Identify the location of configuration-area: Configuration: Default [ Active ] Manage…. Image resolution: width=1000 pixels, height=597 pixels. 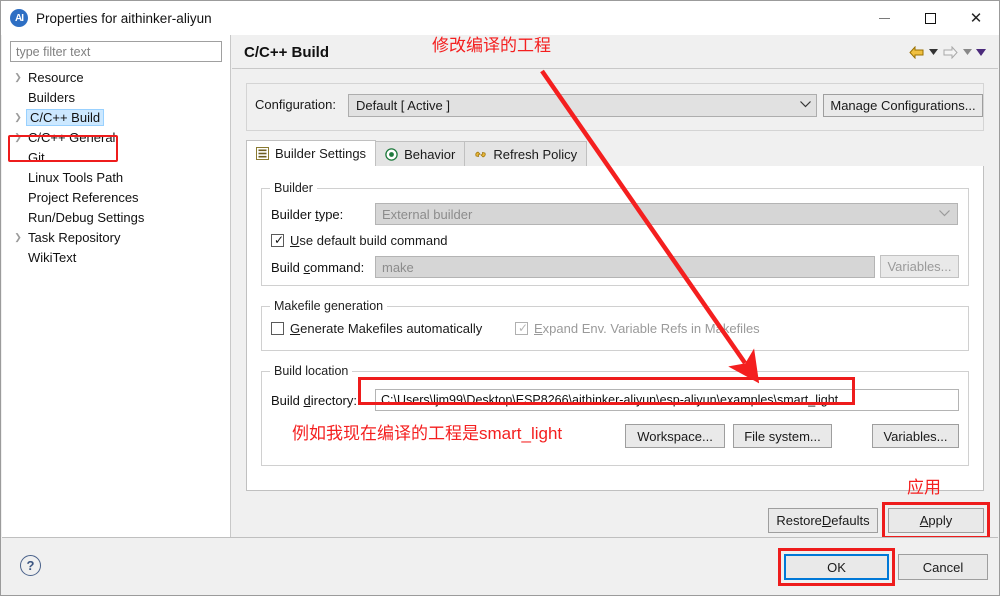
(615, 107).